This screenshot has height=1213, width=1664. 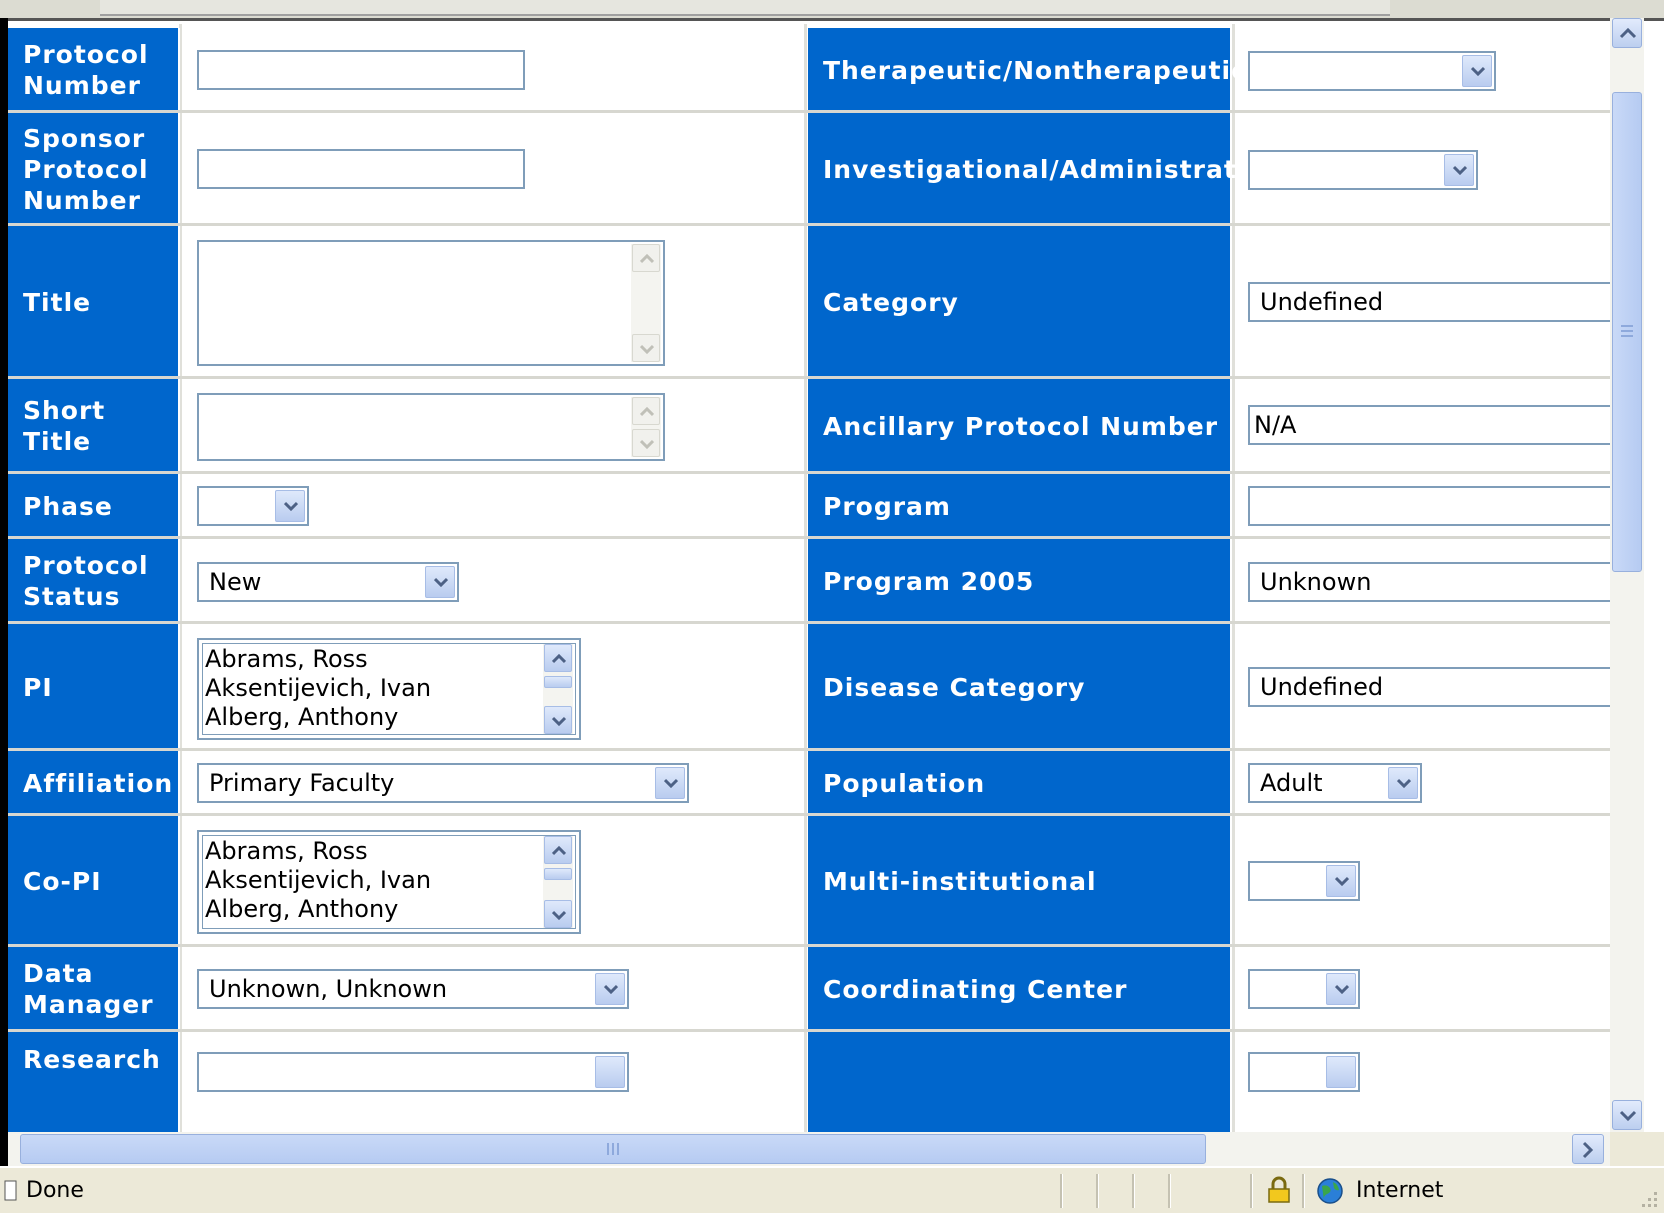 I want to click on security-zone-text: Internet, so click(x=1400, y=1190).